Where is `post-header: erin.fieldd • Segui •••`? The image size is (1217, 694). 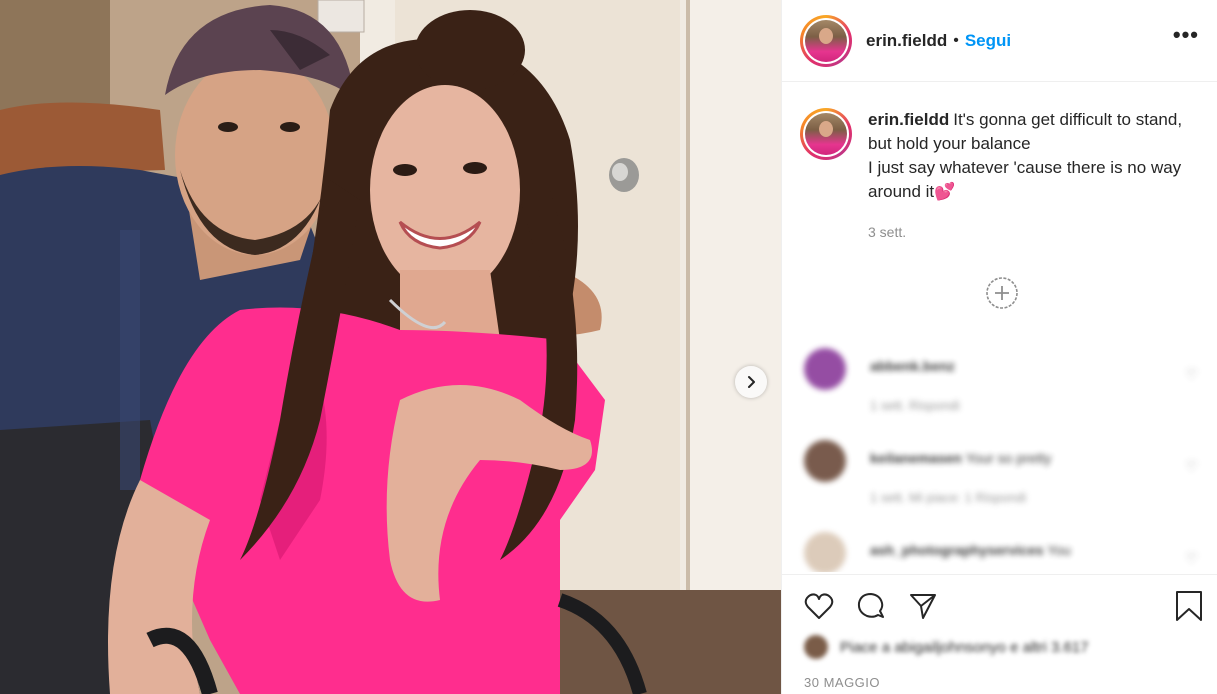
post-header: erin.fieldd • Segui ••• is located at coordinates (999, 41).